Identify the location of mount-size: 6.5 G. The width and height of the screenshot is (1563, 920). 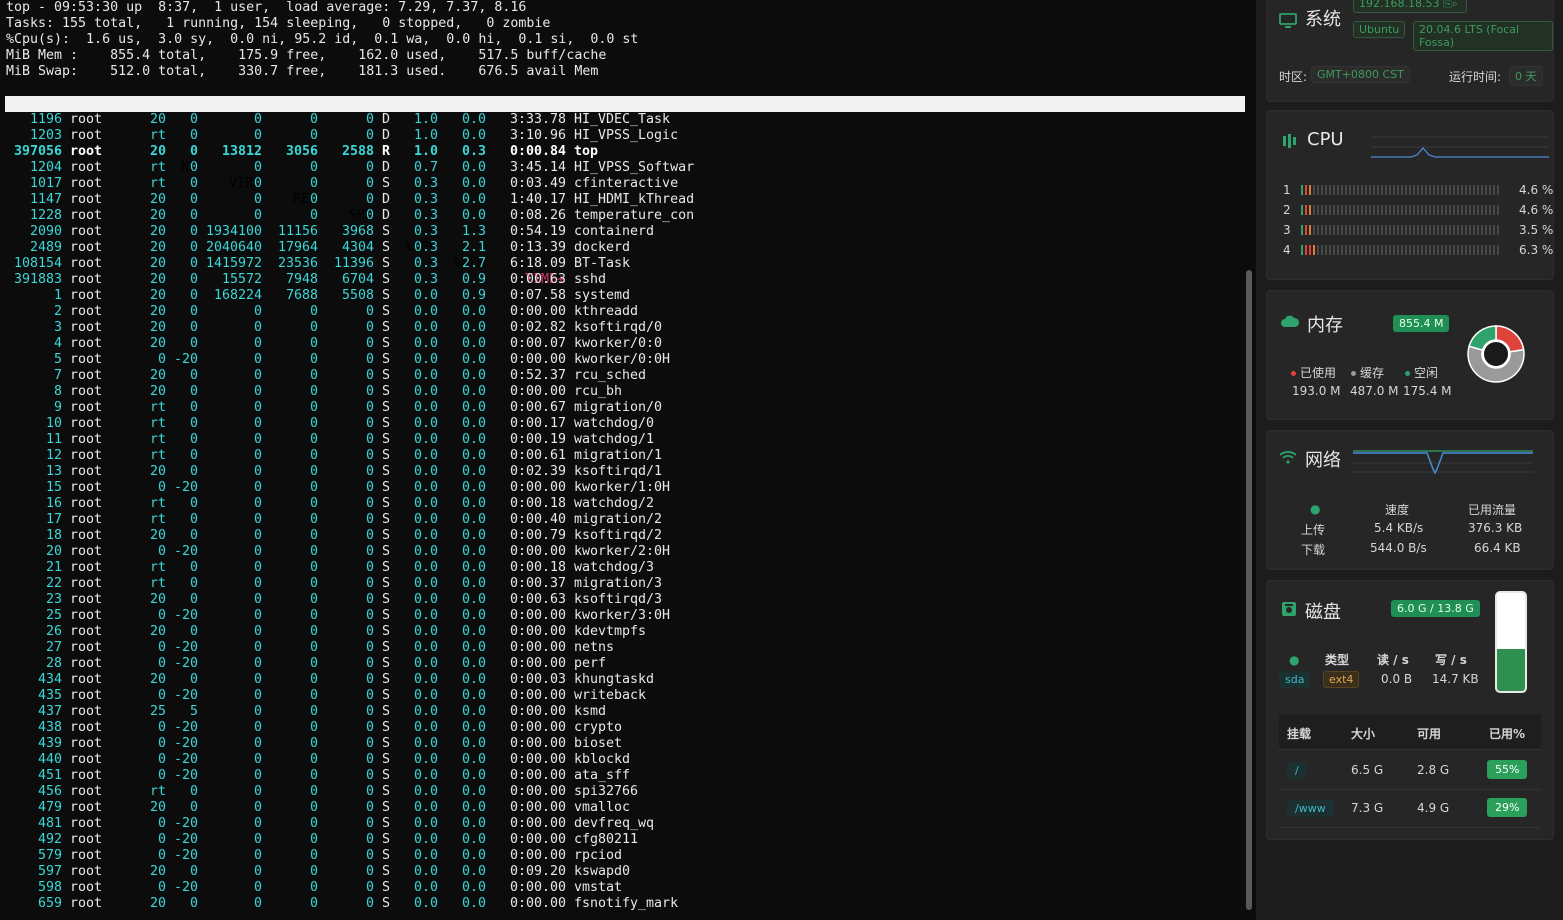
(1367, 770).